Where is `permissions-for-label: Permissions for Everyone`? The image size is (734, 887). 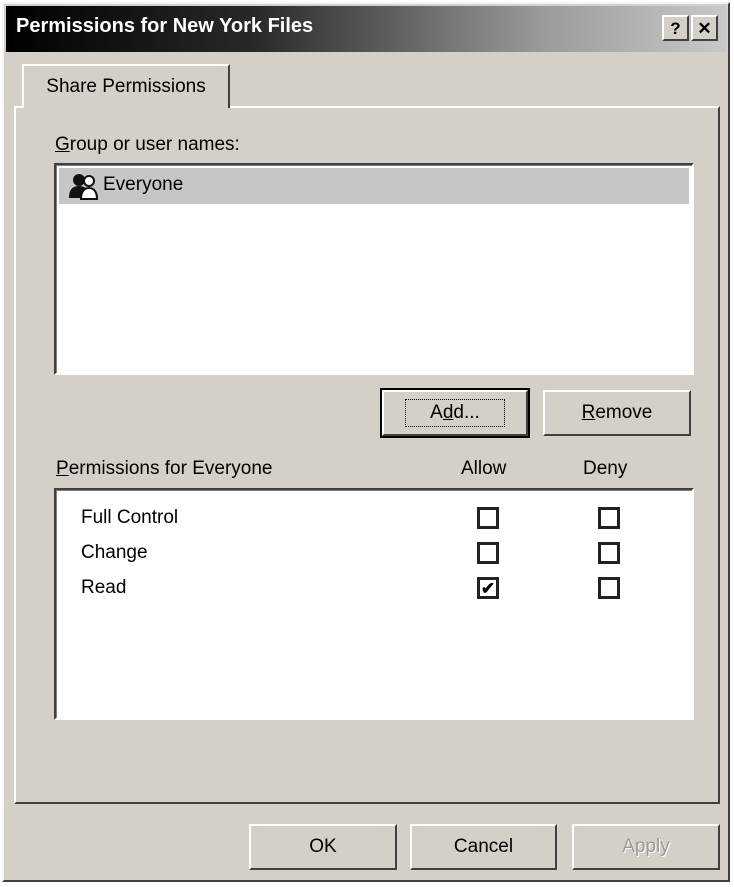 permissions-for-label: Permissions for Everyone is located at coordinates (164, 468).